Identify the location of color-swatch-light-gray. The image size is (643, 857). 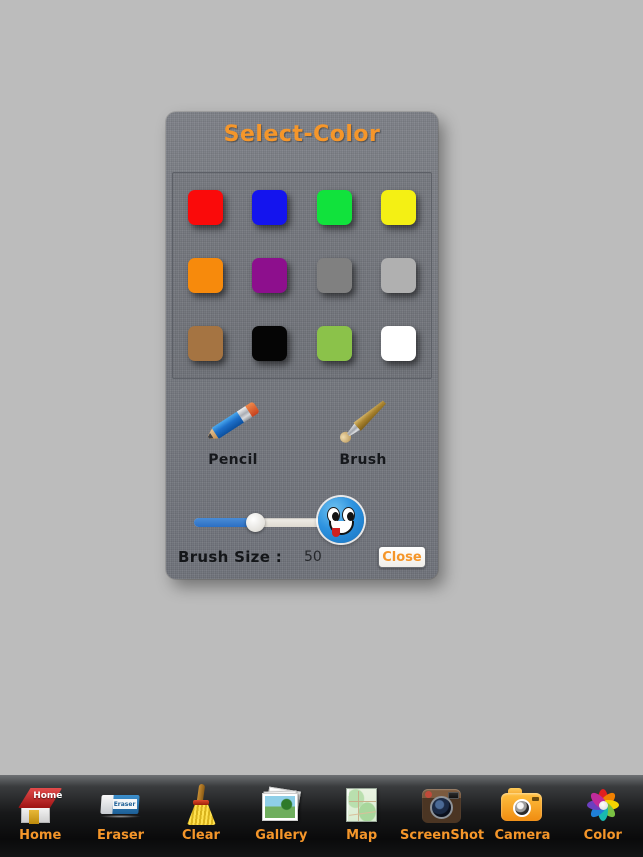
(399, 275).